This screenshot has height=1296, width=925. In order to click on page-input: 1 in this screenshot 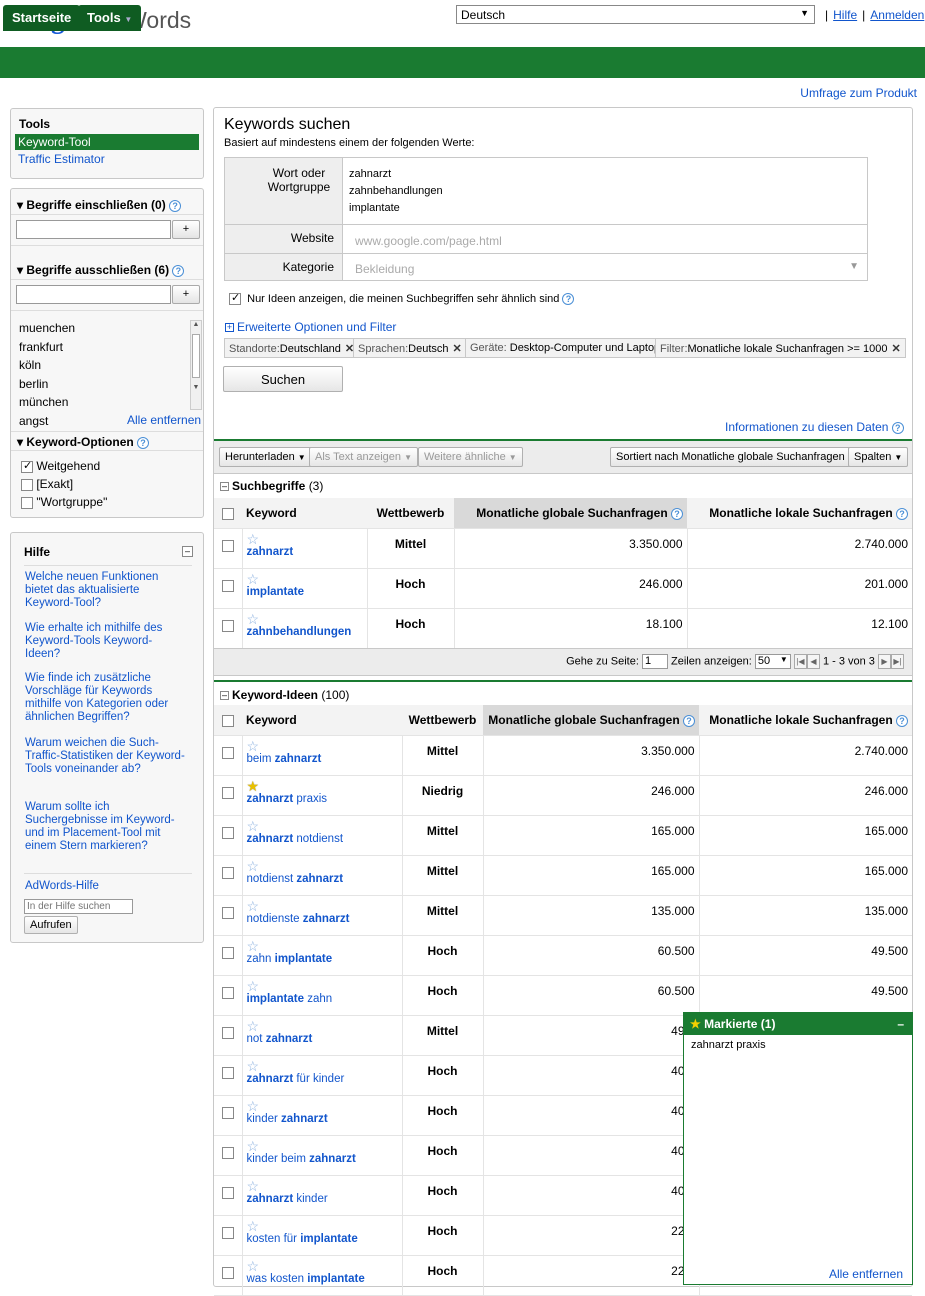, I will do `click(654, 661)`.